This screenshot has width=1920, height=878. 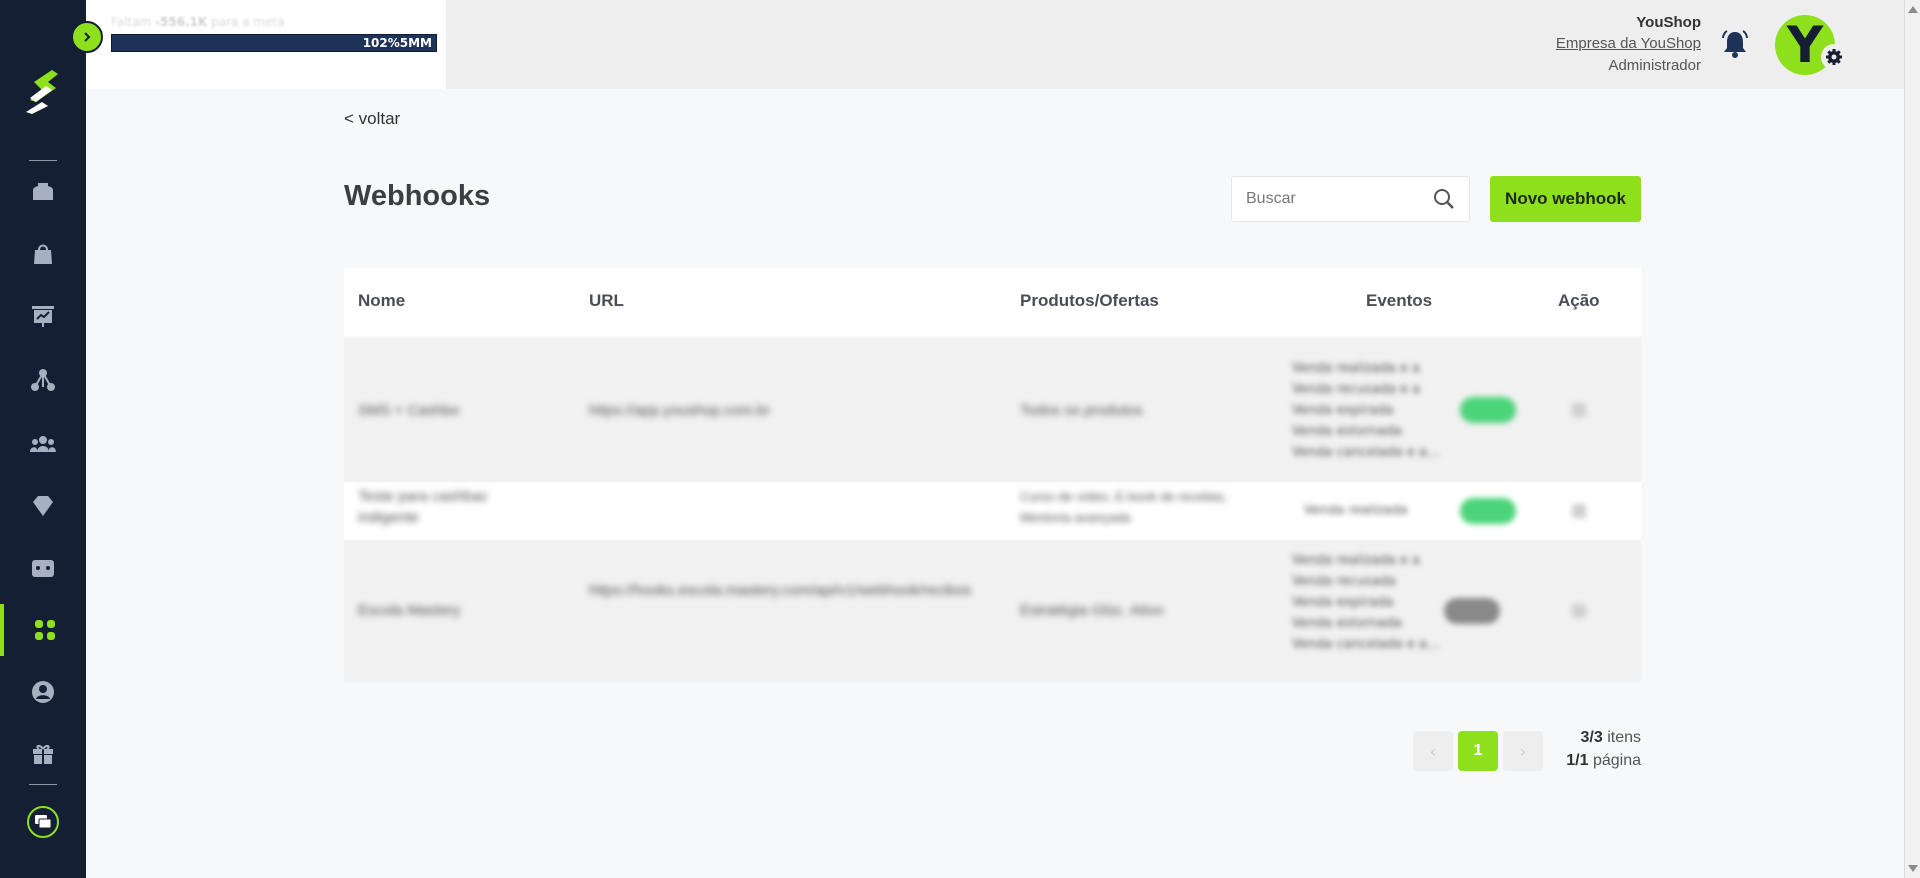 I want to click on goal-card: Faltam -556.1K para a meta 102%5MM, so click(x=266, y=44).